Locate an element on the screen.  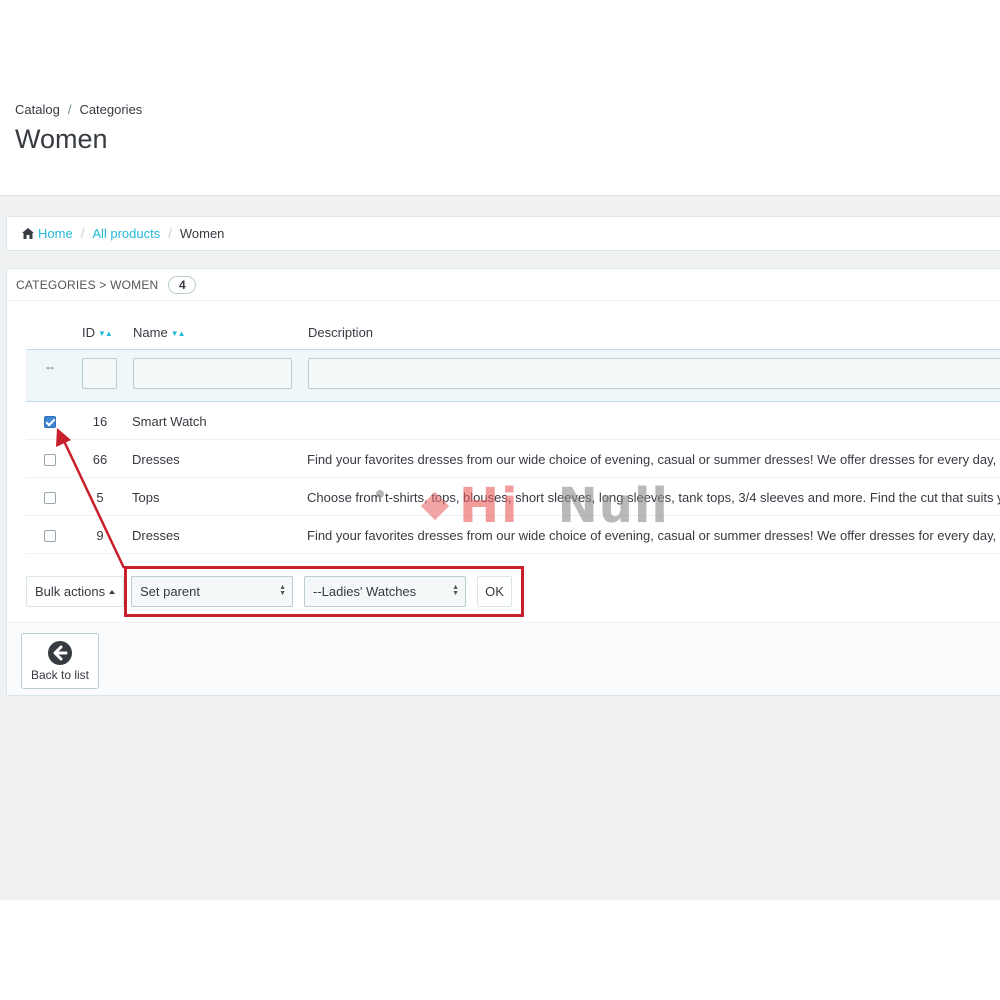
back-to-list-label: Back to list is located at coordinates (60, 674).